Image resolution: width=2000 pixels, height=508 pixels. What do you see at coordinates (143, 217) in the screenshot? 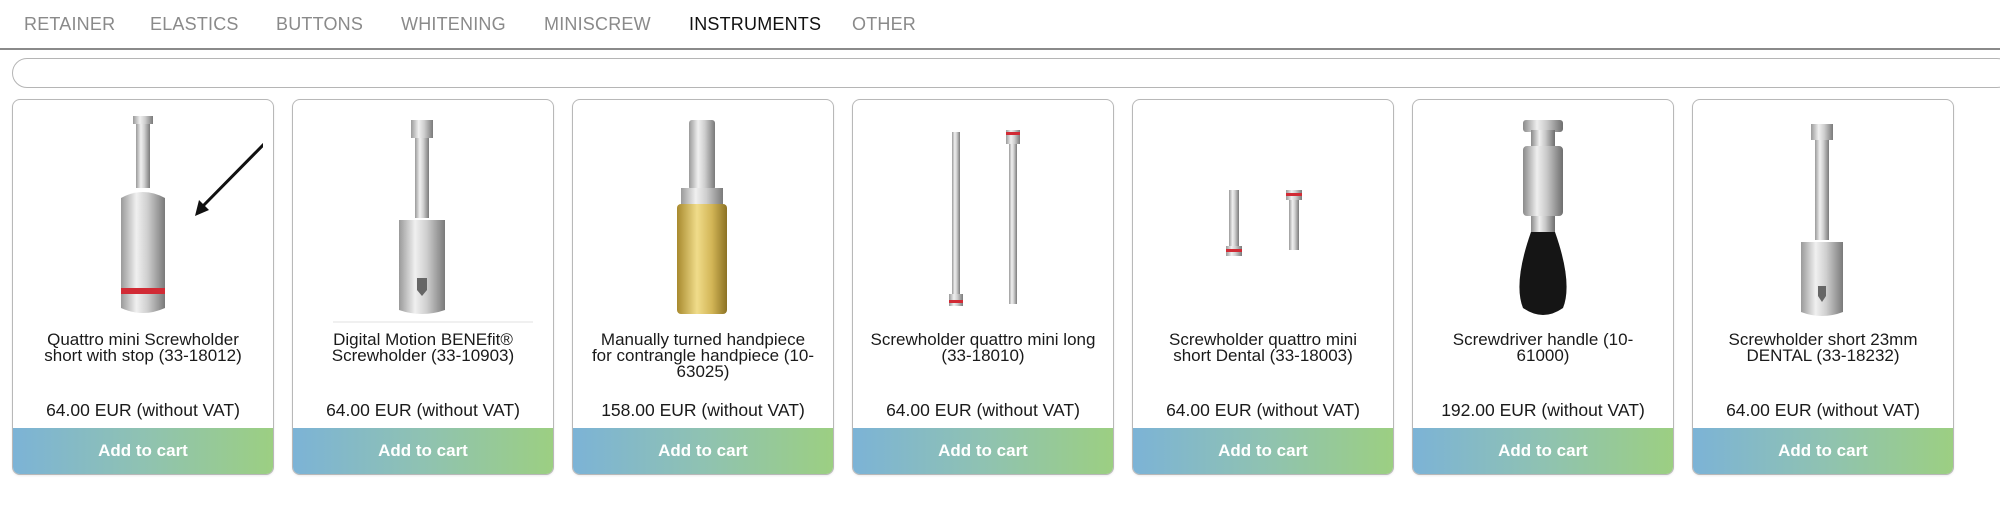
I see `screwholder-short-stop-icon` at bounding box center [143, 217].